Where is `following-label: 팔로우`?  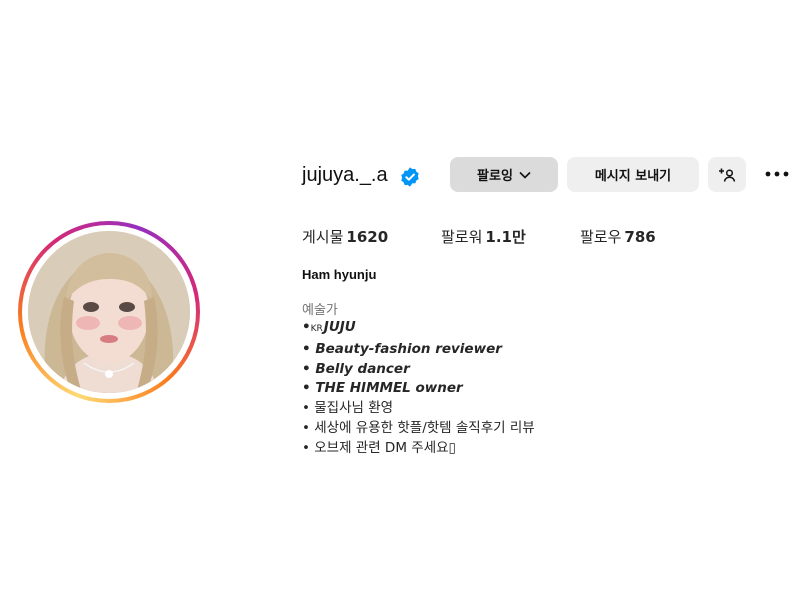
following-label: 팔로우 is located at coordinates (601, 237).